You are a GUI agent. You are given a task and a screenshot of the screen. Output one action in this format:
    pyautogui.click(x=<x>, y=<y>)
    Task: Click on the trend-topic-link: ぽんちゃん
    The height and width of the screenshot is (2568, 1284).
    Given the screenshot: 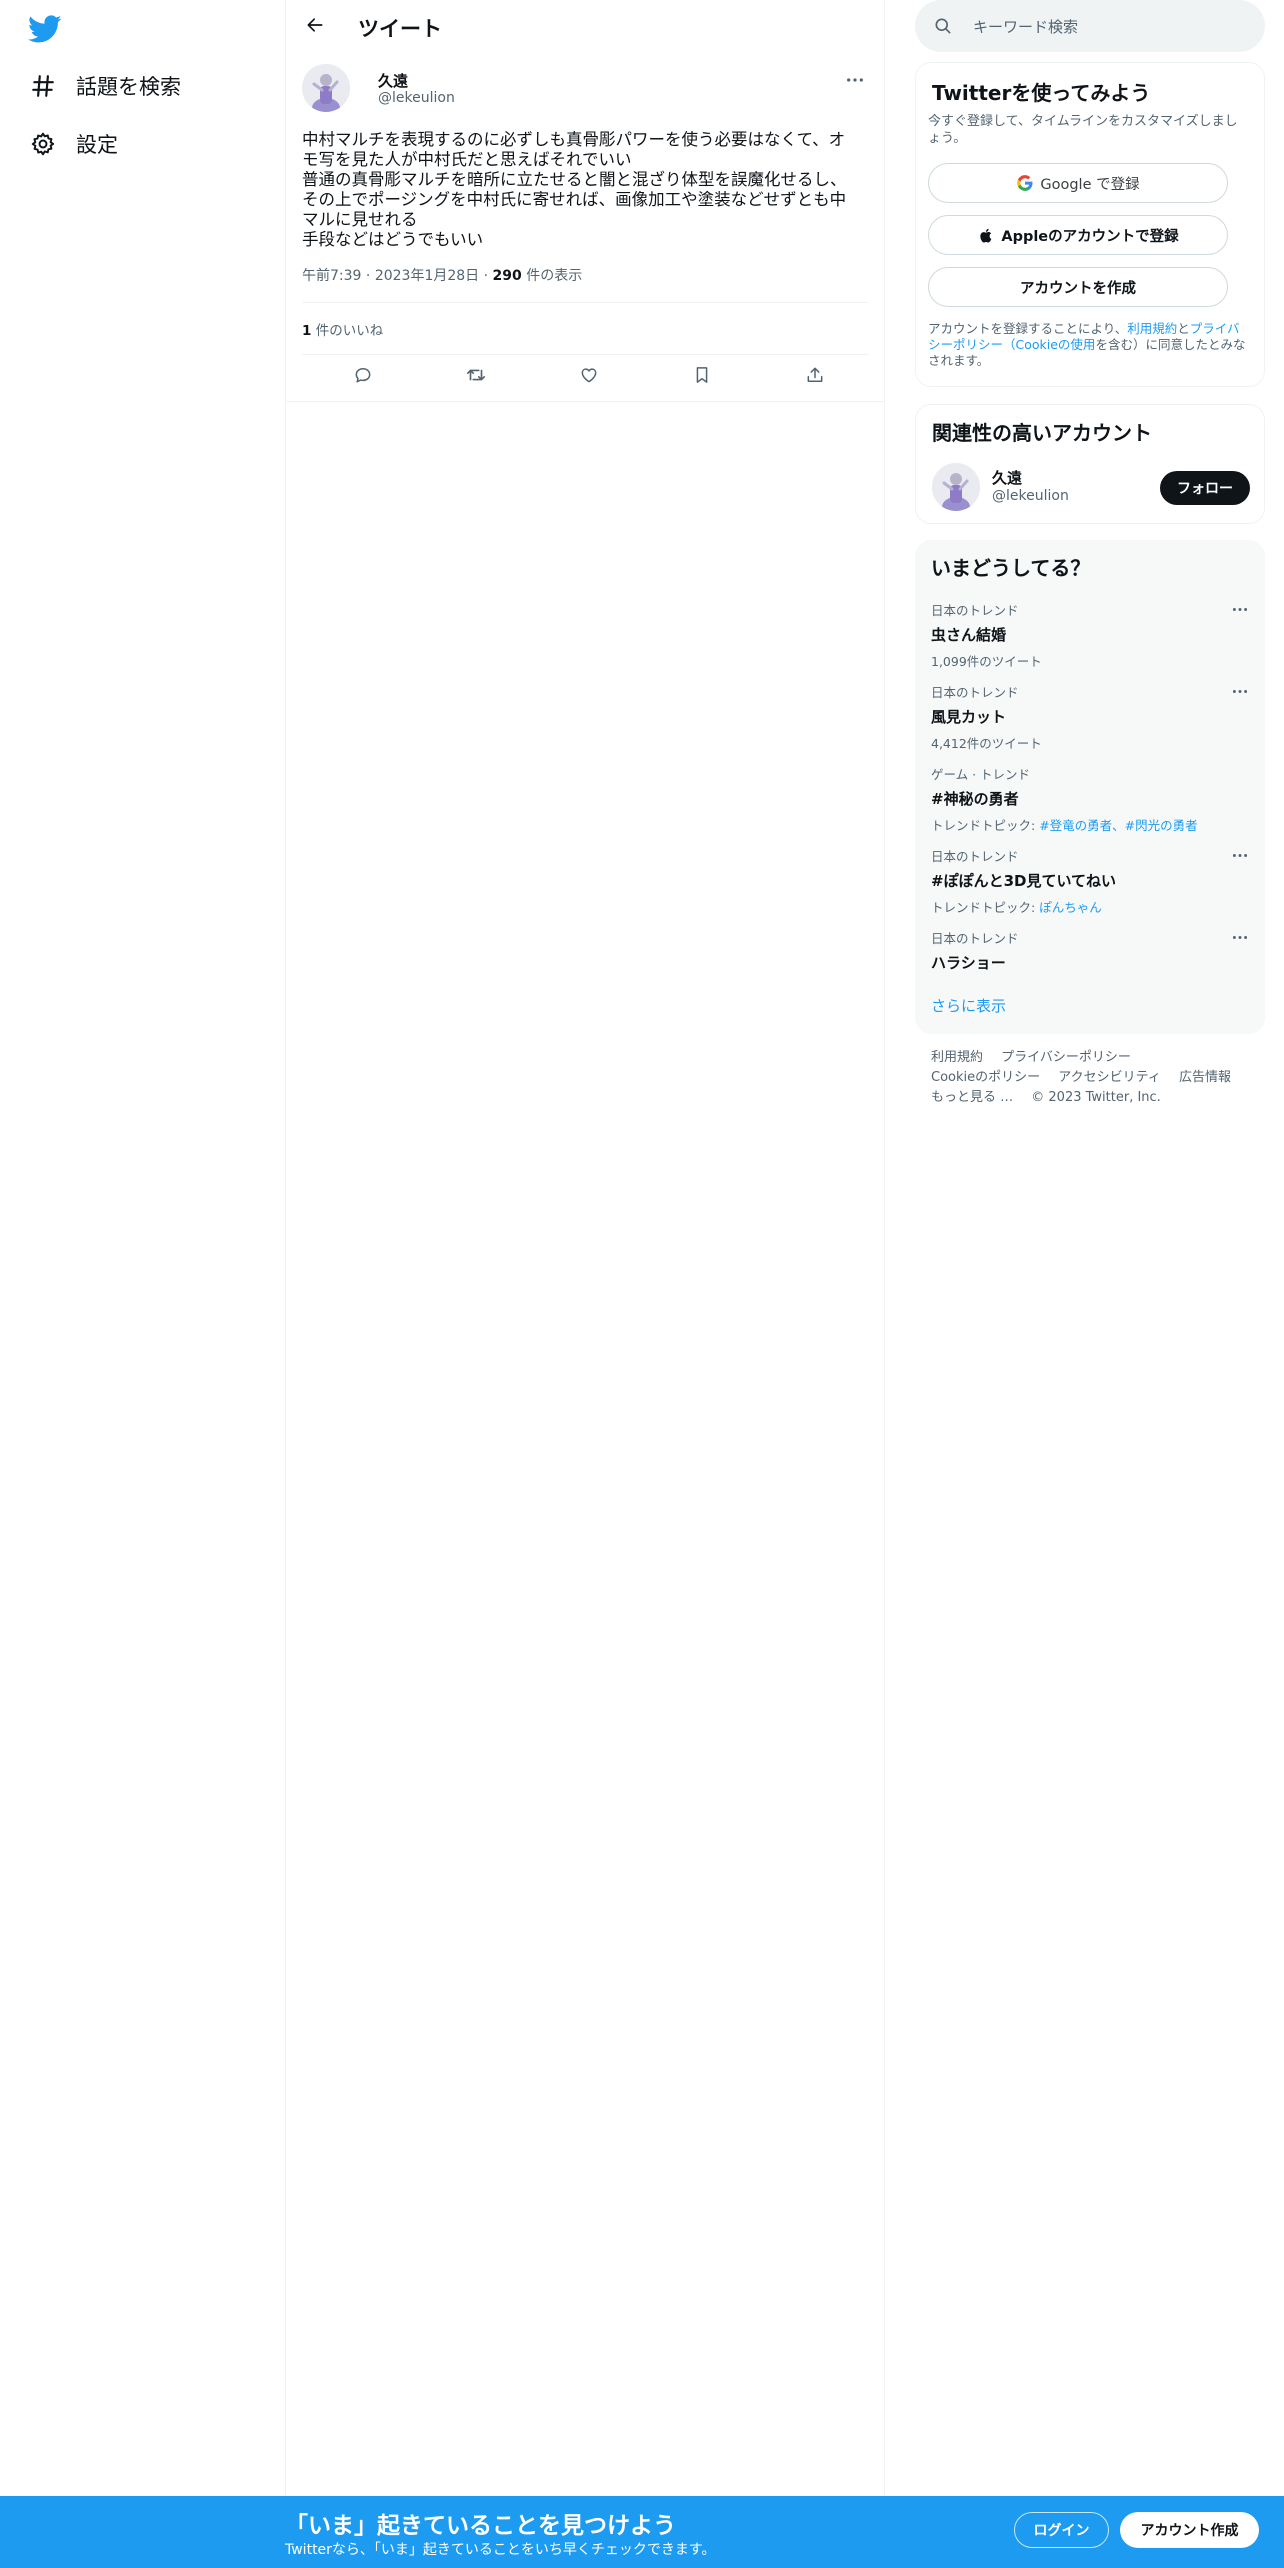 What is the action you would take?
    pyautogui.click(x=1070, y=907)
    